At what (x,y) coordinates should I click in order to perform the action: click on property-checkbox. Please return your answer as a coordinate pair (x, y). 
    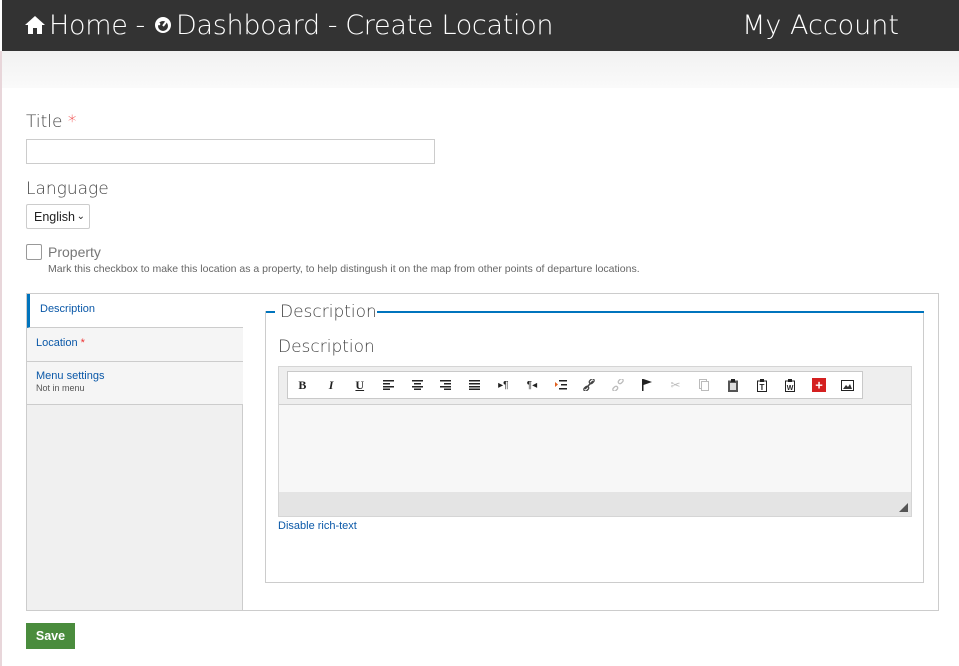
    Looking at the image, I should click on (34, 252).